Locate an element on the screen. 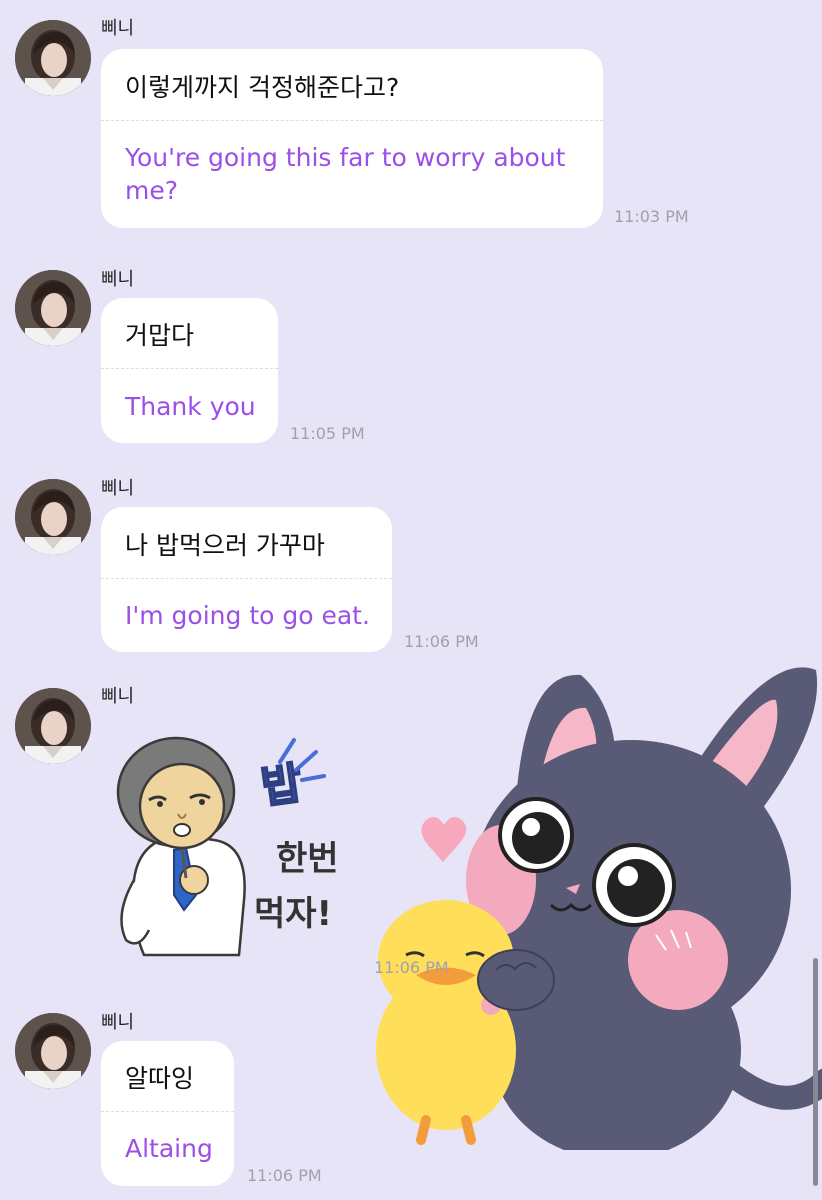 Image resolution: width=822 pixels, height=1200 pixels. translation-text: You're going this far to worry about me? is located at coordinates (345, 174).